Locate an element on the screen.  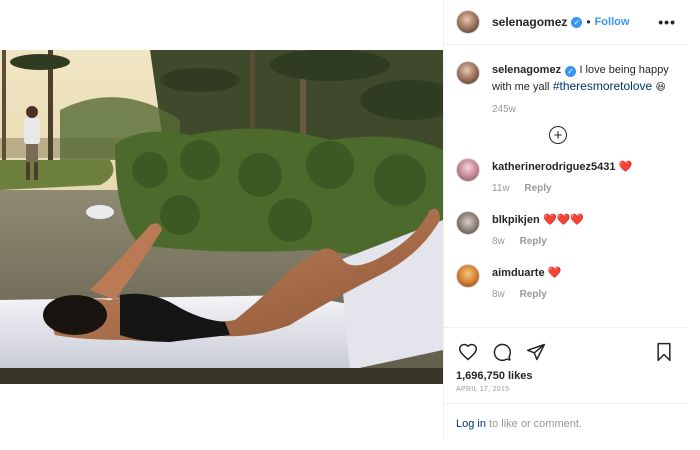
post-header: selenagomez ✓ • Follow ••• is located at coordinates (566, 22).